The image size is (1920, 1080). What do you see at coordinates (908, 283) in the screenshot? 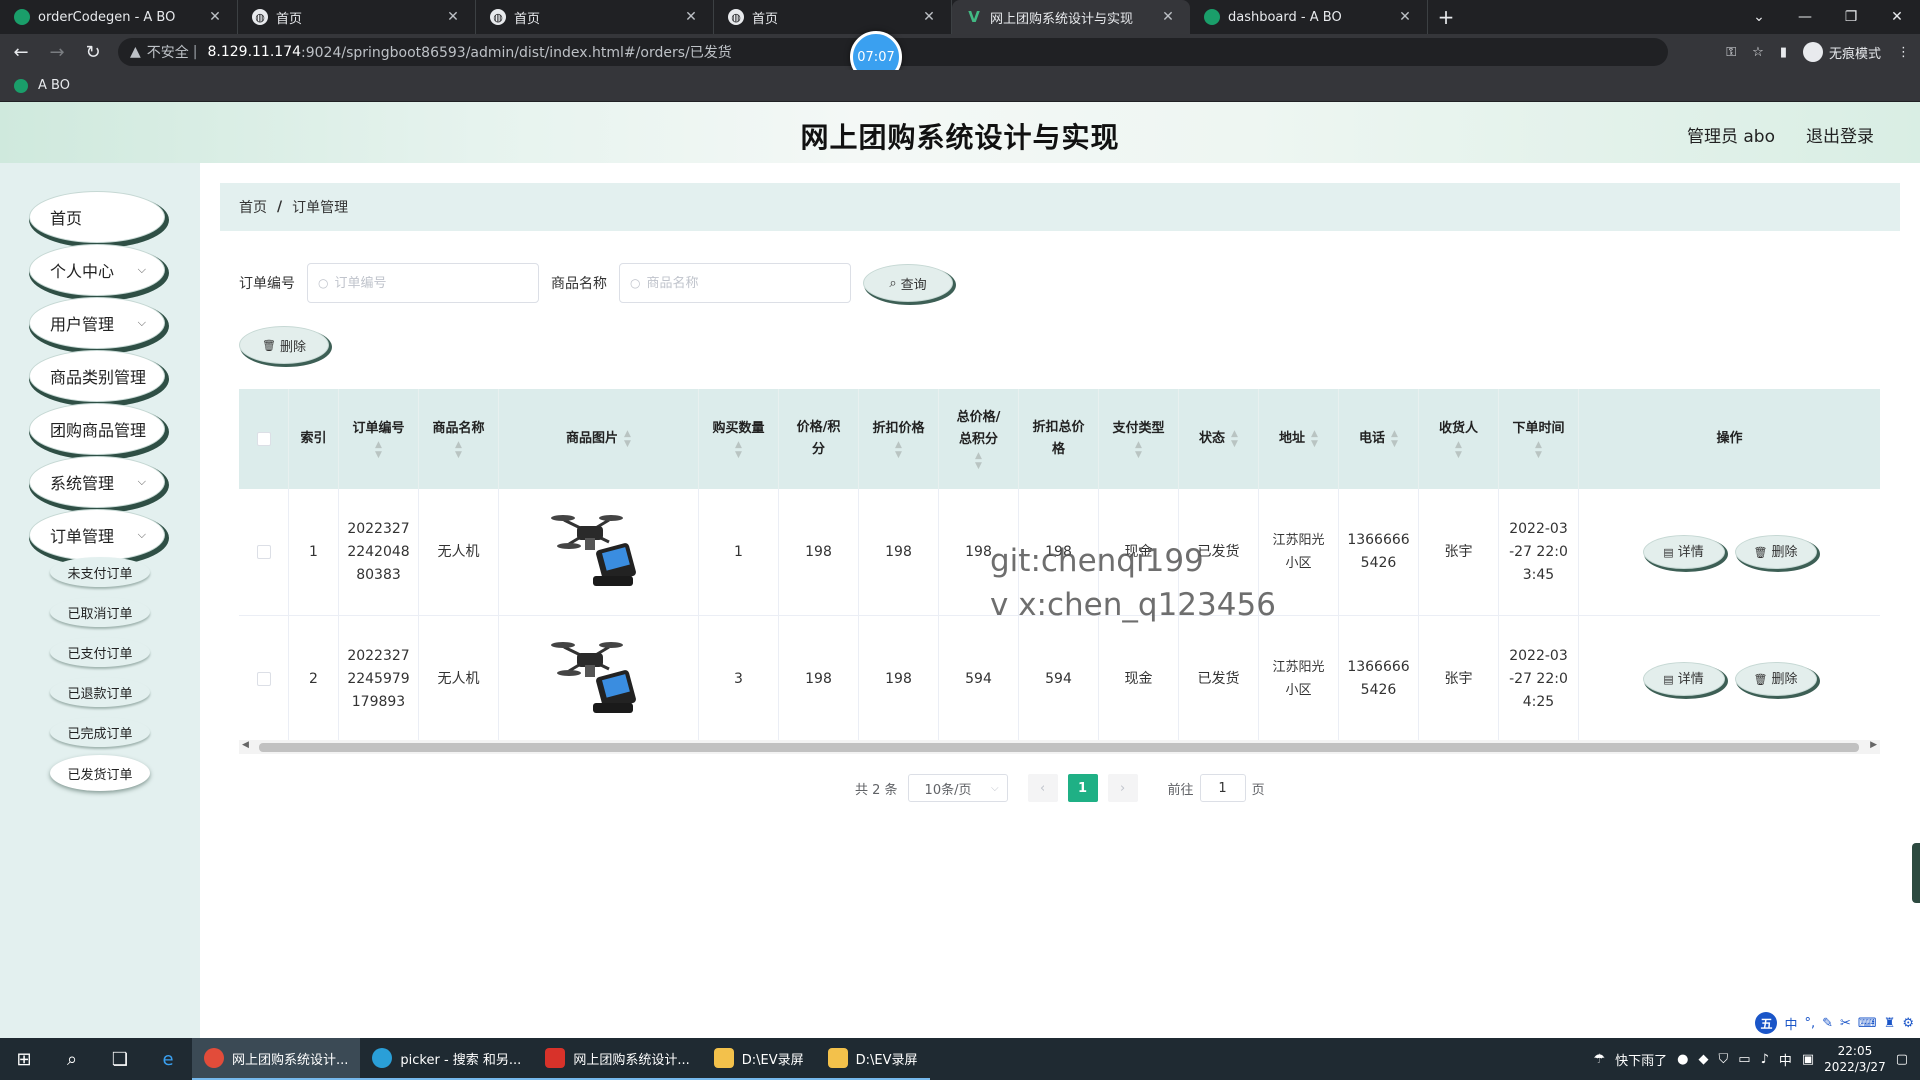
I see `query-button: ⌕ 查询` at bounding box center [908, 283].